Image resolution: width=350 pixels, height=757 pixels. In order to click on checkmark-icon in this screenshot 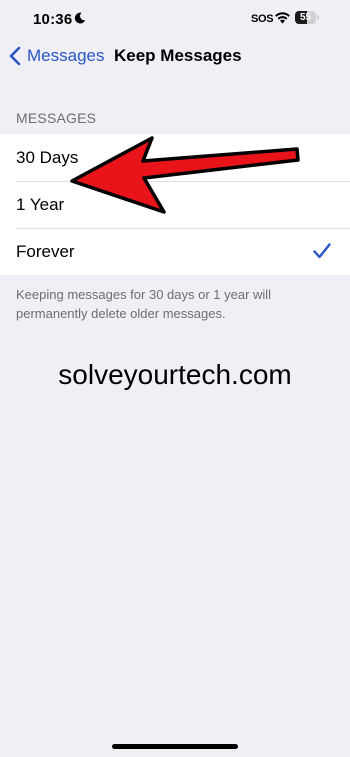, I will do `click(322, 251)`.